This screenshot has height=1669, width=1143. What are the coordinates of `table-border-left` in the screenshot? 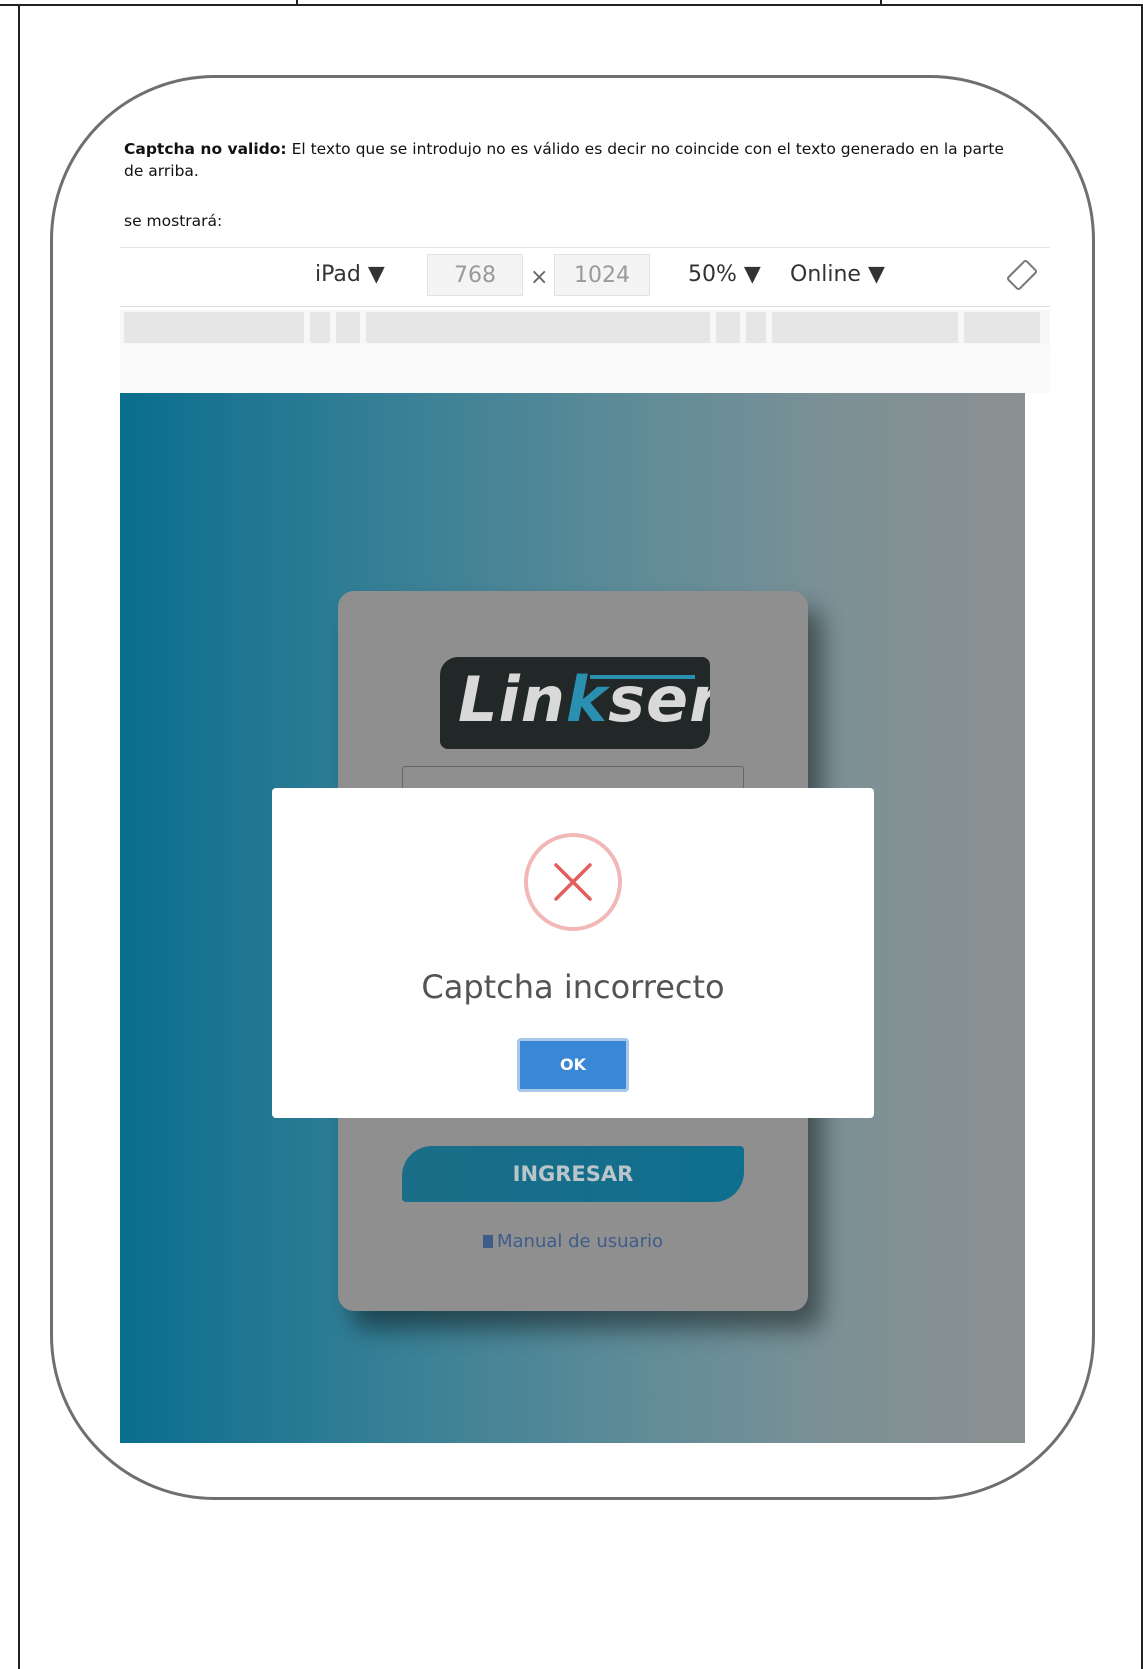 It's located at (19, 836).